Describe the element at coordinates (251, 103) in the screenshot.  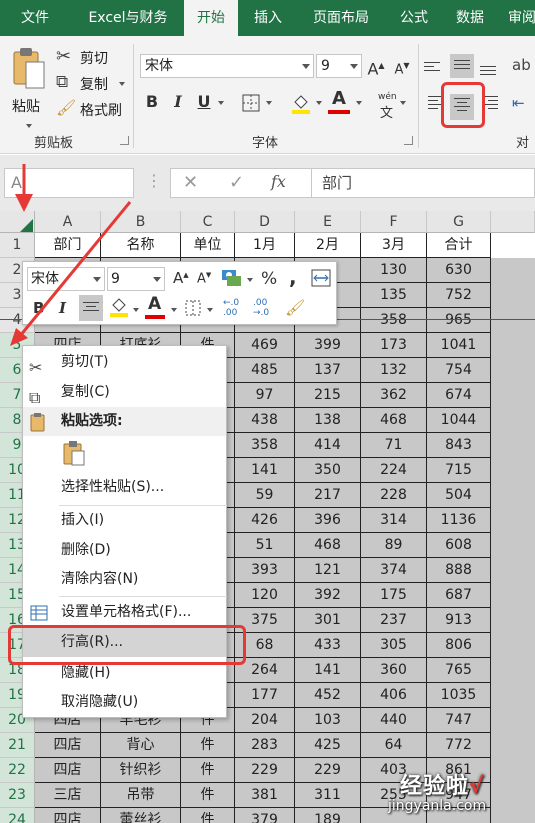
I see `borders-icon` at that location.